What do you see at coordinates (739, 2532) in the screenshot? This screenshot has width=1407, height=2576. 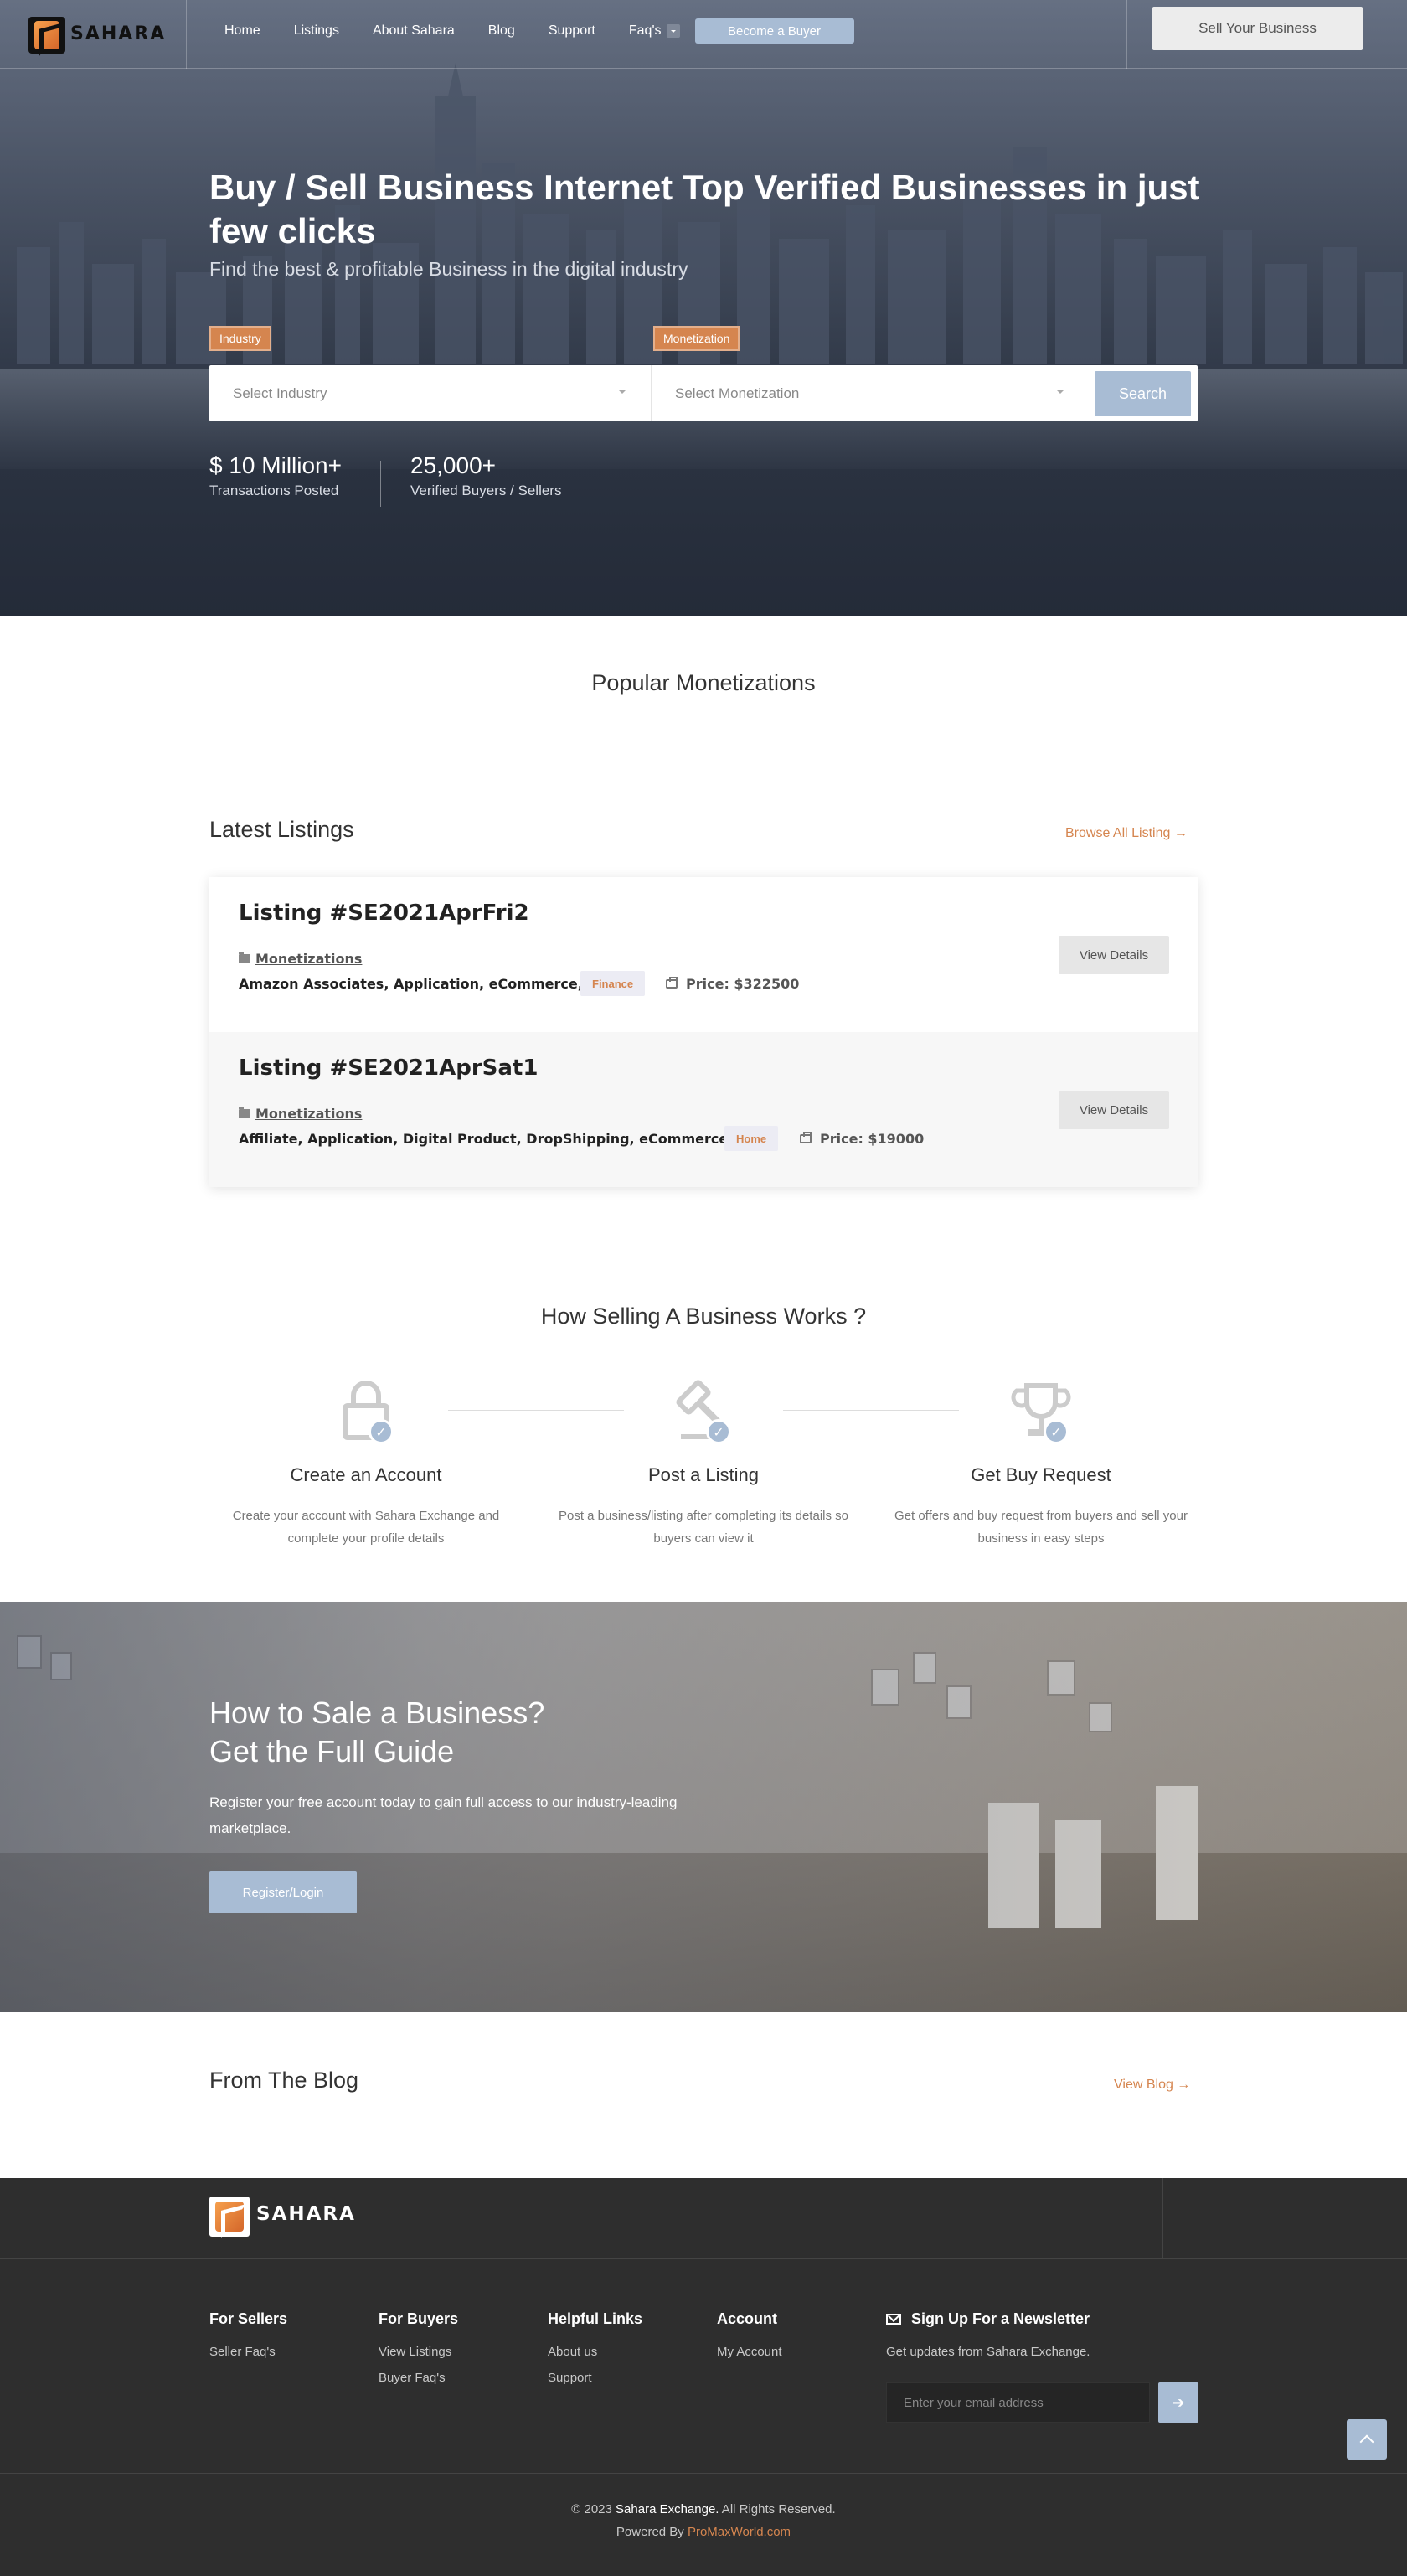 I see `powered-by-link: ProMaxWorld.com` at bounding box center [739, 2532].